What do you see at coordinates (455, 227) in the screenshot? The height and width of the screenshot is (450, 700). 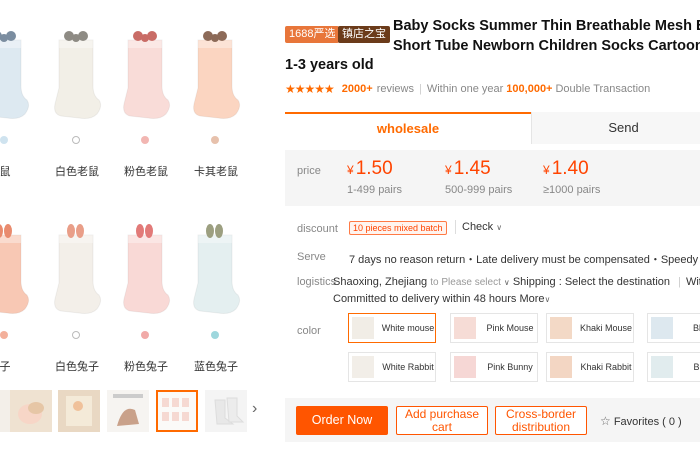 I see `separator` at bounding box center [455, 227].